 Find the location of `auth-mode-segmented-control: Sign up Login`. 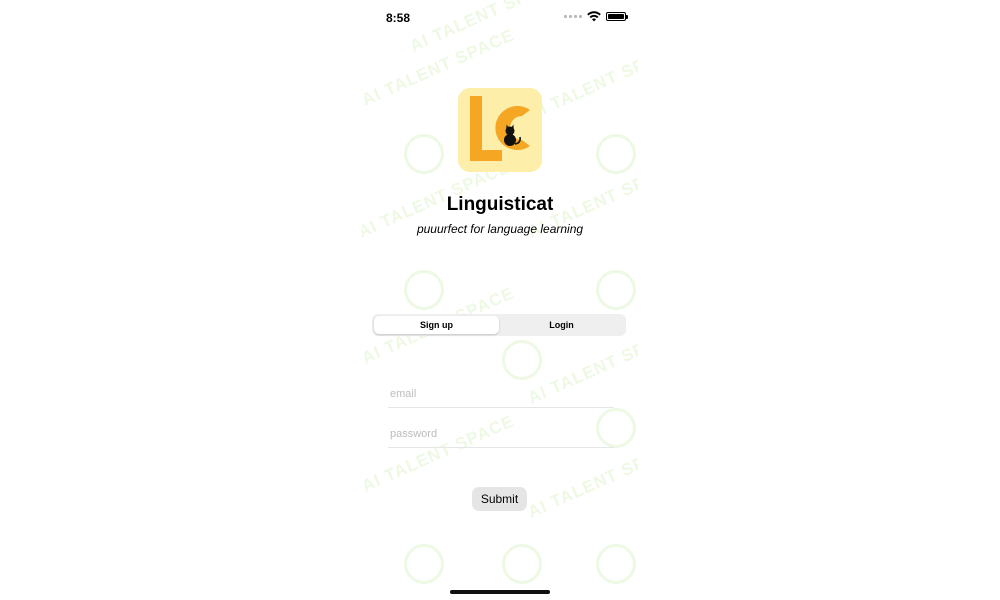

auth-mode-segmented-control: Sign up Login is located at coordinates (499, 325).